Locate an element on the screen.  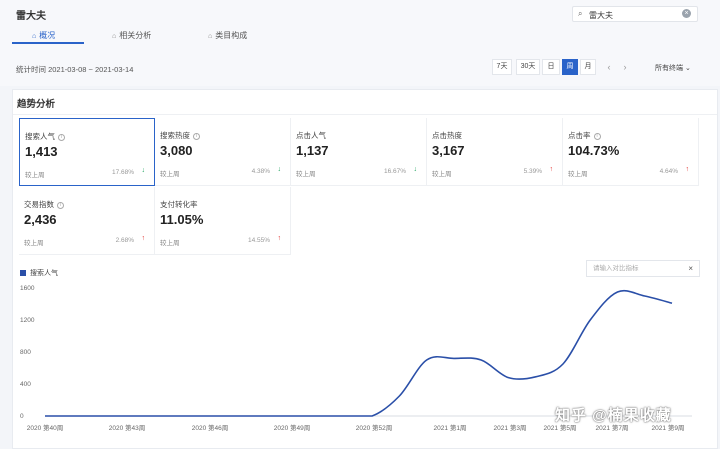
page-title: 雷大夫 is located at coordinates (31, 16).